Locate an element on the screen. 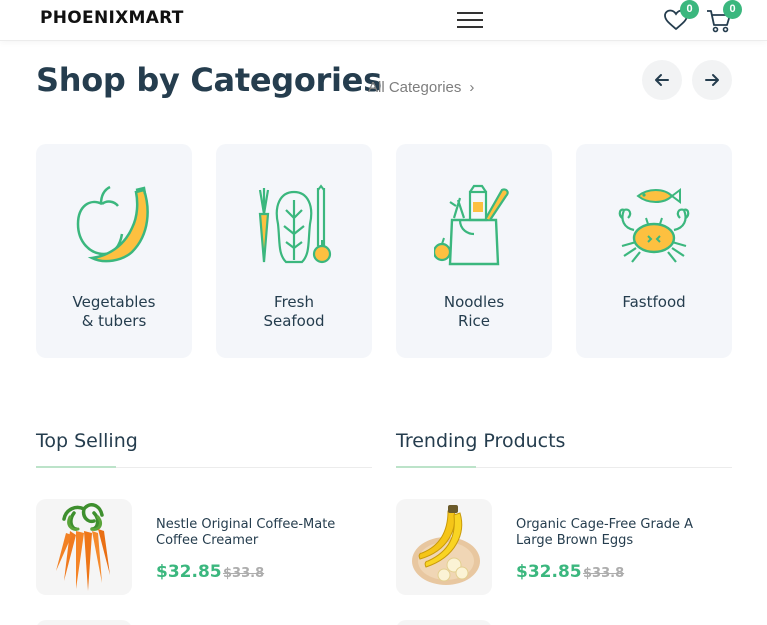 The width and height of the screenshot is (767, 625). category-label: Fastfood is located at coordinates (654, 302).